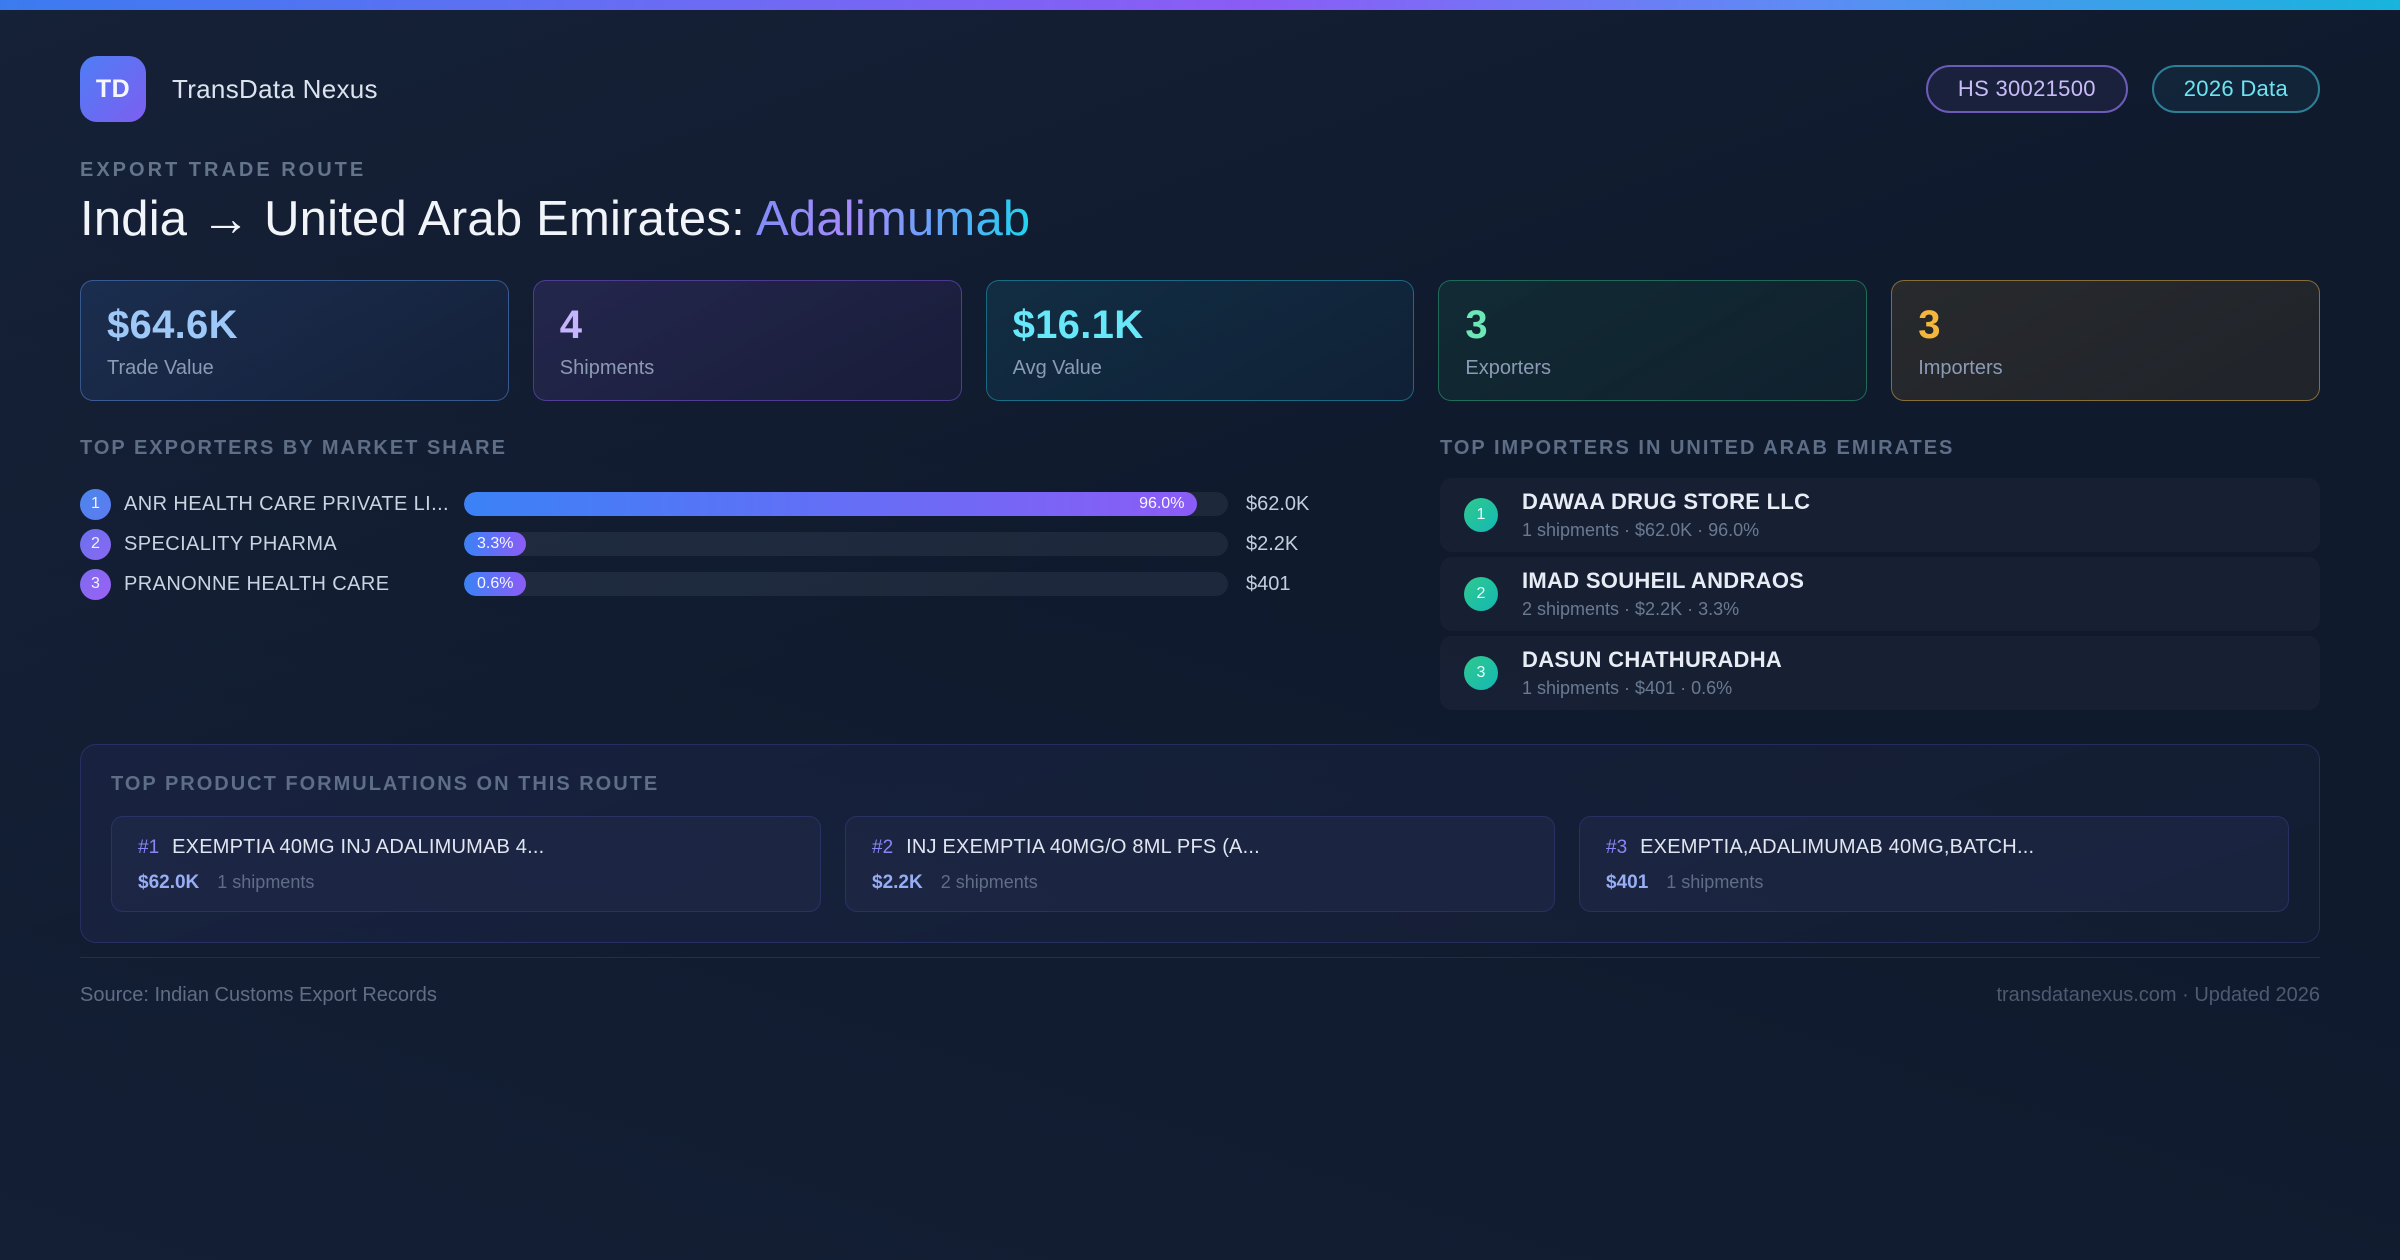 This screenshot has height=1260, width=2400. I want to click on stat-label: Shipments, so click(607, 368).